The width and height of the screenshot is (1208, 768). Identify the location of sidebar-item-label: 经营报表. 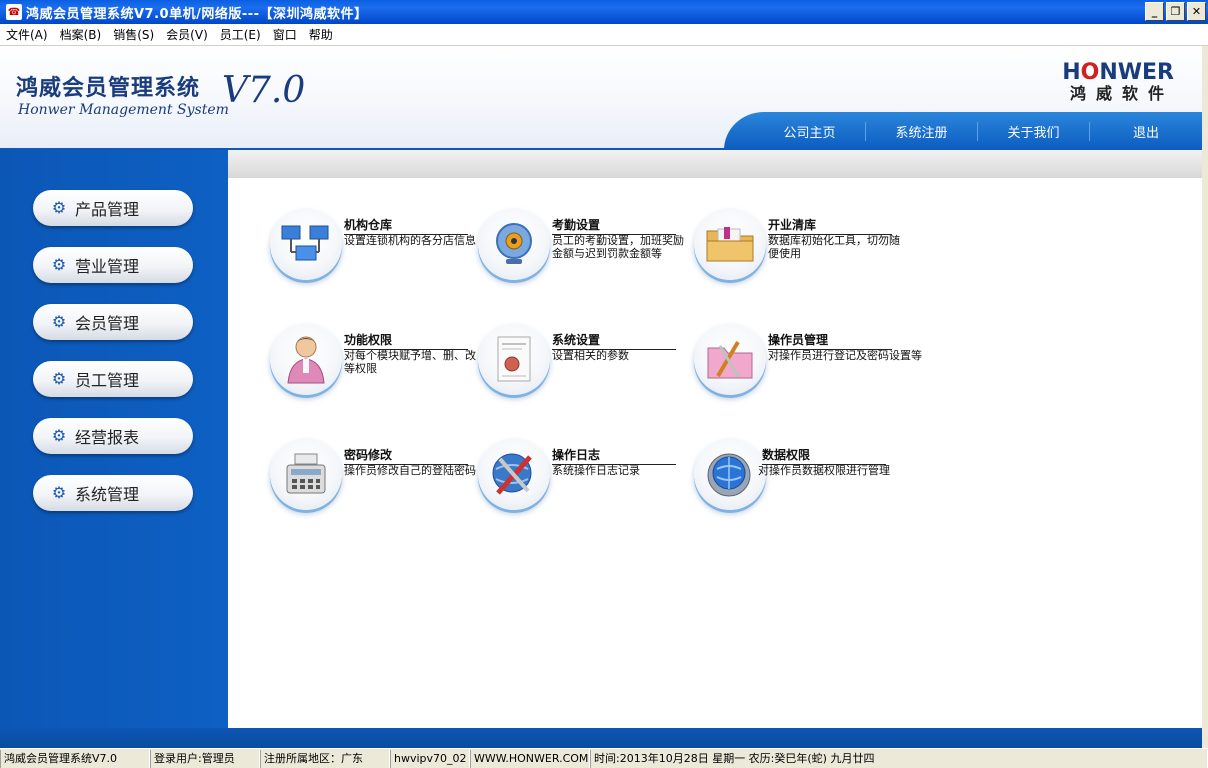
(107, 437).